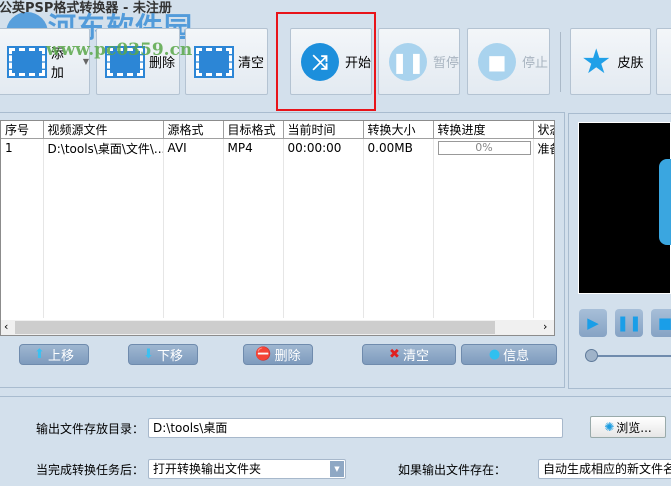 This screenshot has width=671, height=486. I want to click on arrow-down-icon: ⬇, so click(148, 354).